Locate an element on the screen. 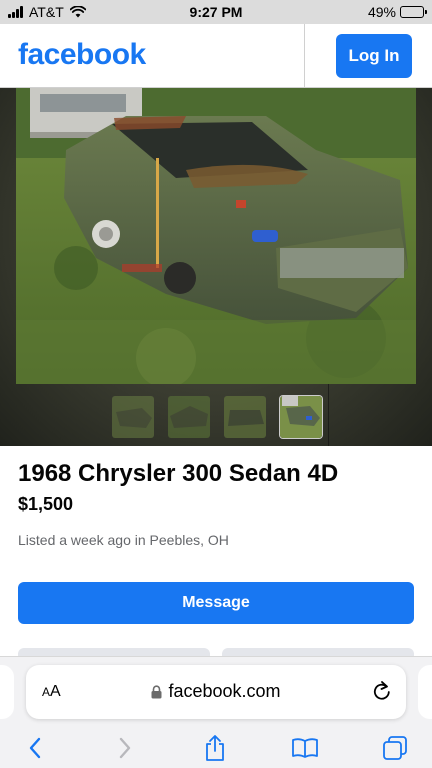 This screenshot has width=432, height=768. bookmarks-icon is located at coordinates (305, 748).